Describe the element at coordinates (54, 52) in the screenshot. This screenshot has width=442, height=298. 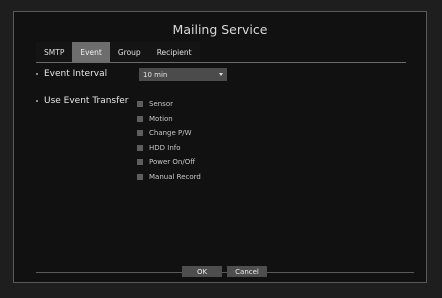
I see `tab-smtp: SMTP` at that location.